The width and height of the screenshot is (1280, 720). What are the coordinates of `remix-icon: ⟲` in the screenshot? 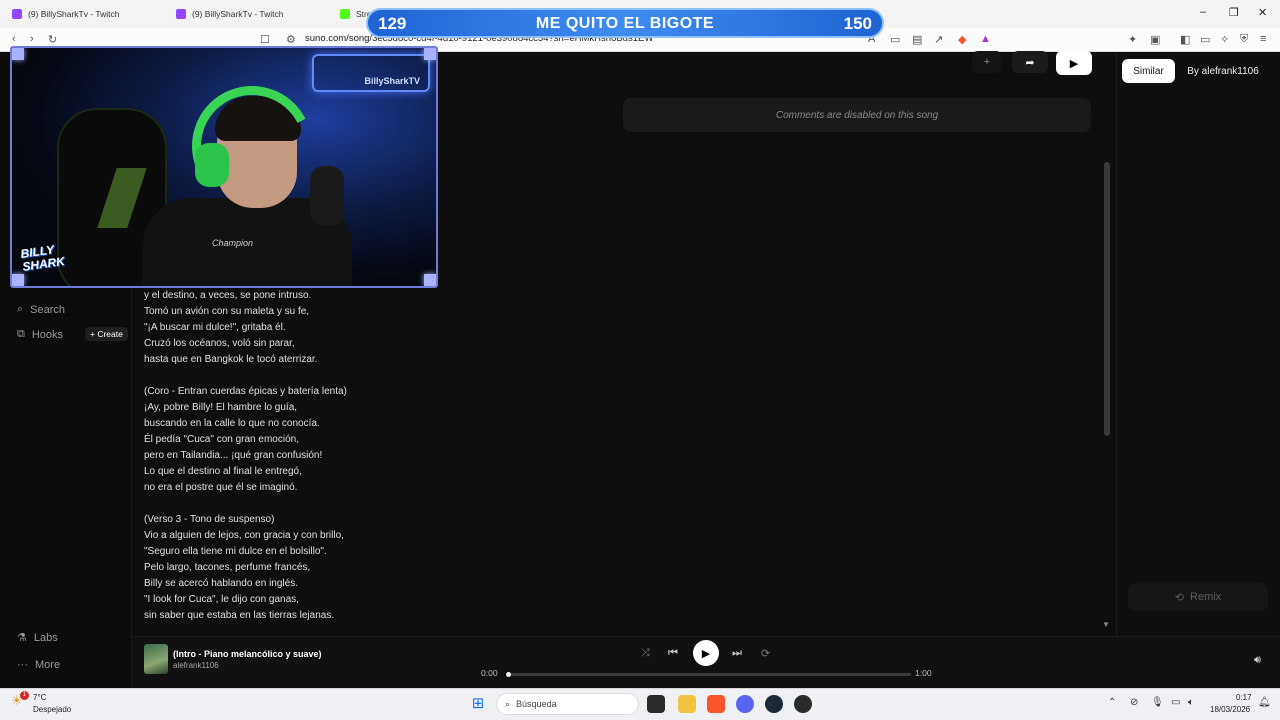 It's located at (1179, 597).